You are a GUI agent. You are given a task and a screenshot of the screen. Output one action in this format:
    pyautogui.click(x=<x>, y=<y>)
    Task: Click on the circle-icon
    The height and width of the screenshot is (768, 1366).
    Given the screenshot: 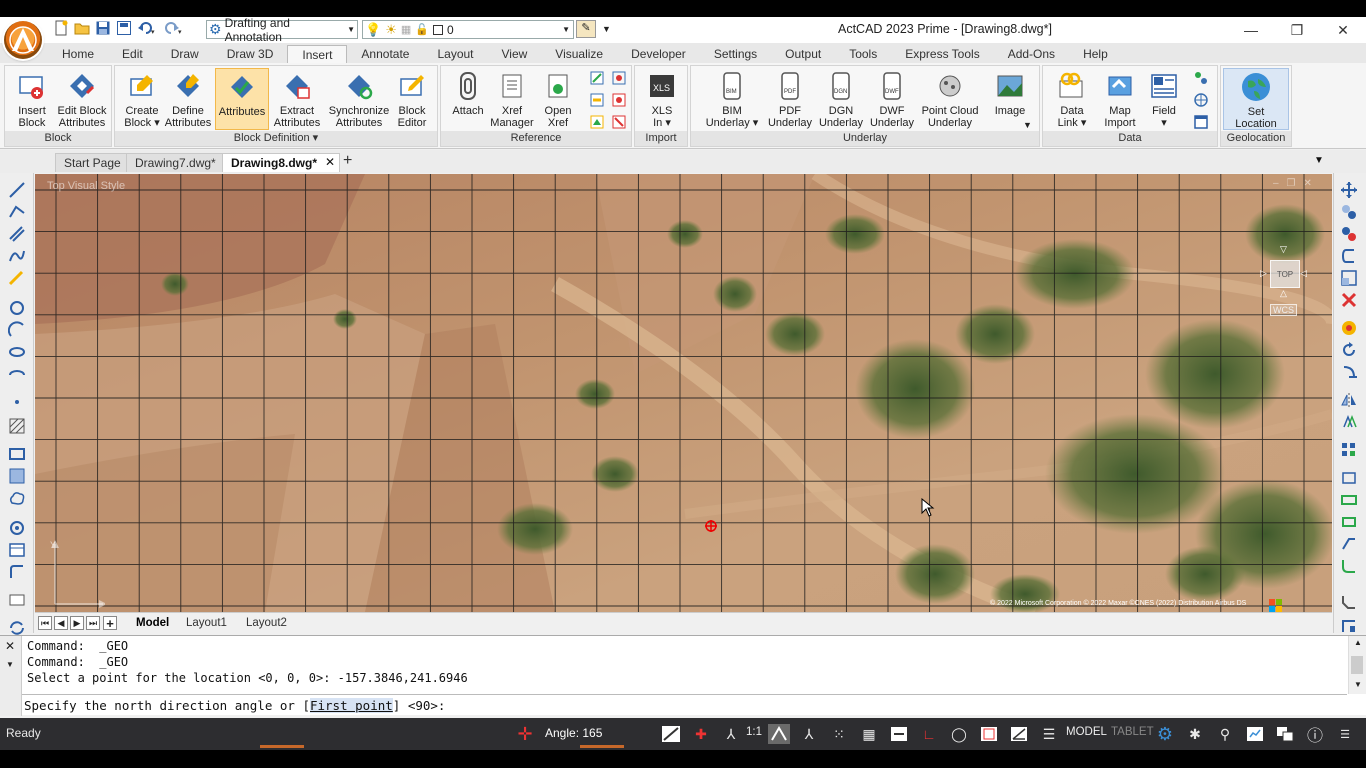 What is the action you would take?
    pyautogui.click(x=17, y=308)
    